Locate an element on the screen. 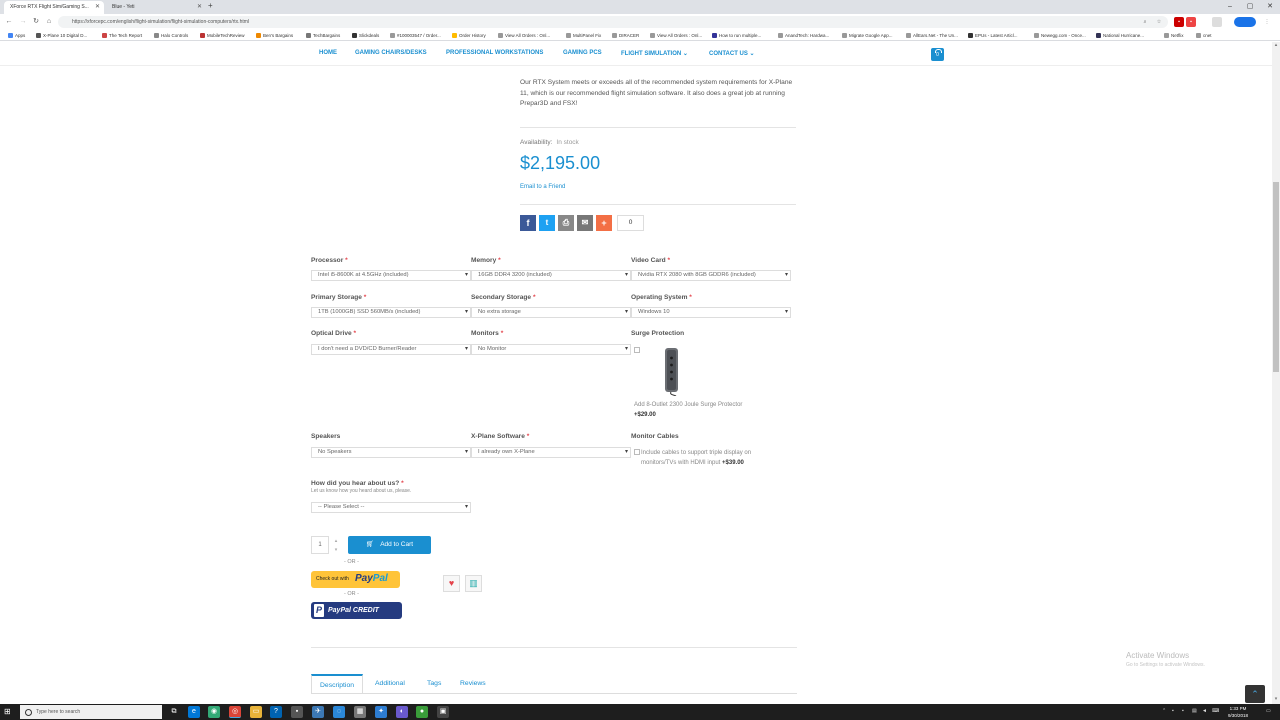 The height and width of the screenshot is (720, 1280). app-icon: ◌ is located at coordinates (339, 712).